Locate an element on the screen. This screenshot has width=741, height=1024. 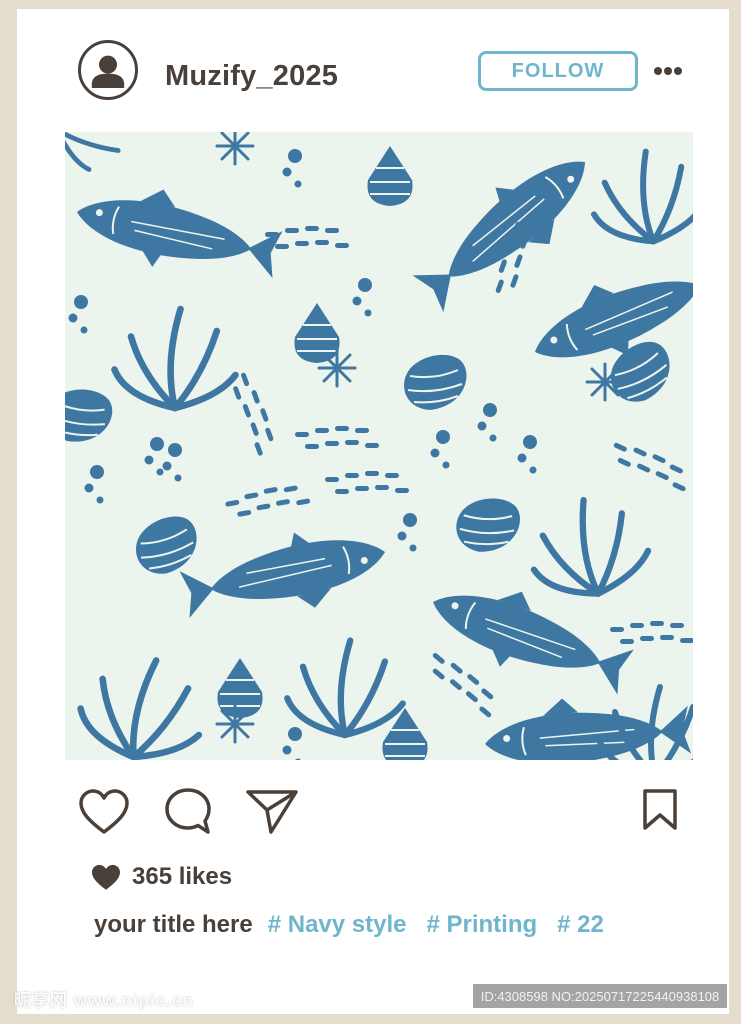
heart-outline-icon is located at coordinates (104, 811).